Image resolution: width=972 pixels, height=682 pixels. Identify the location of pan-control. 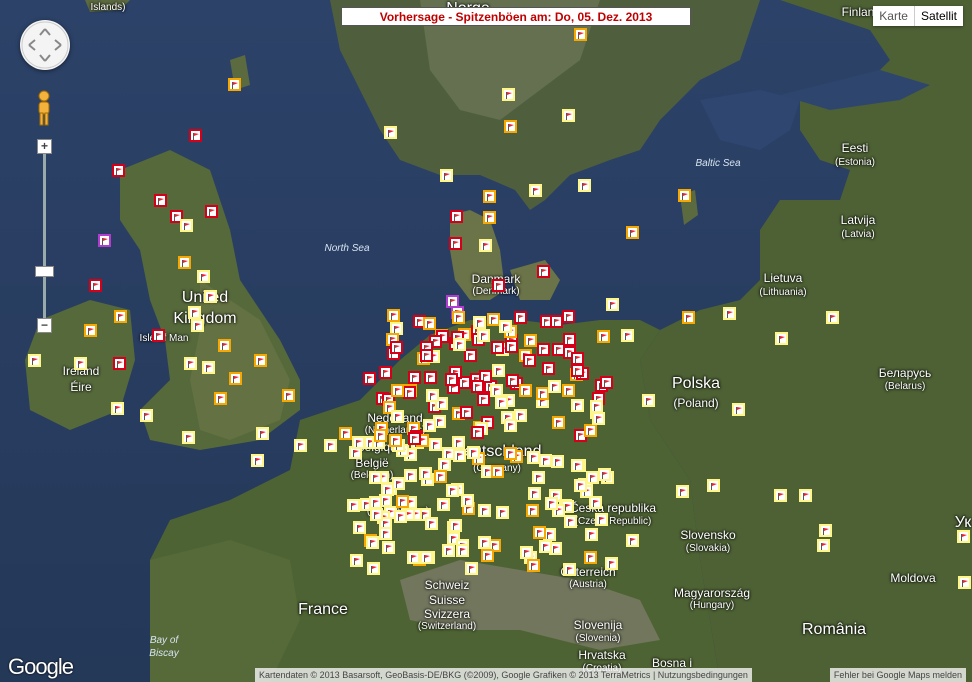
(45, 45).